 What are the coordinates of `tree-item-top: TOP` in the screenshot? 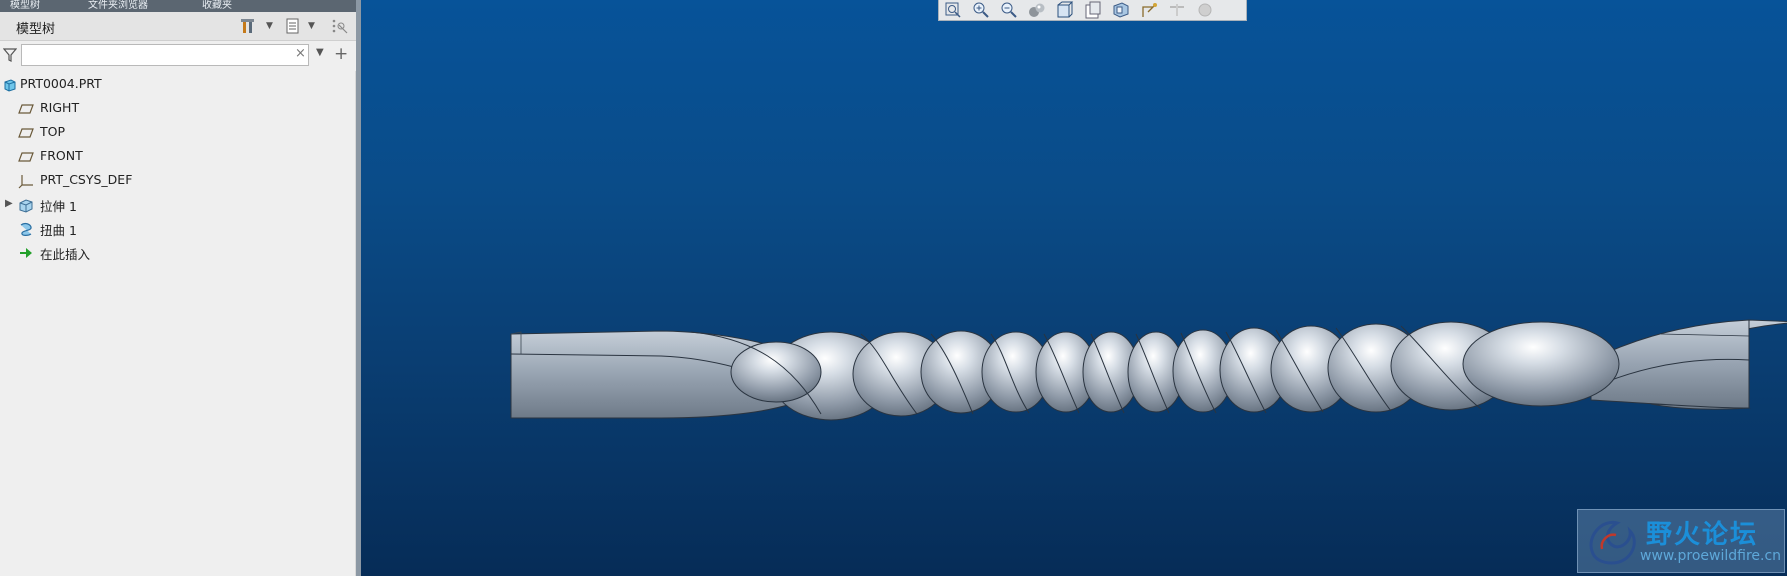 It's located at (177, 133).